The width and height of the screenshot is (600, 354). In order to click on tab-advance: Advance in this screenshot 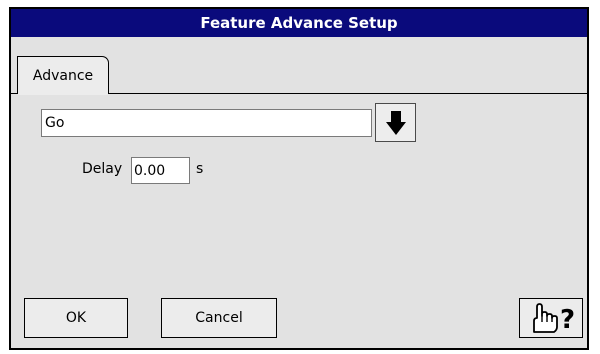, I will do `click(63, 75)`.